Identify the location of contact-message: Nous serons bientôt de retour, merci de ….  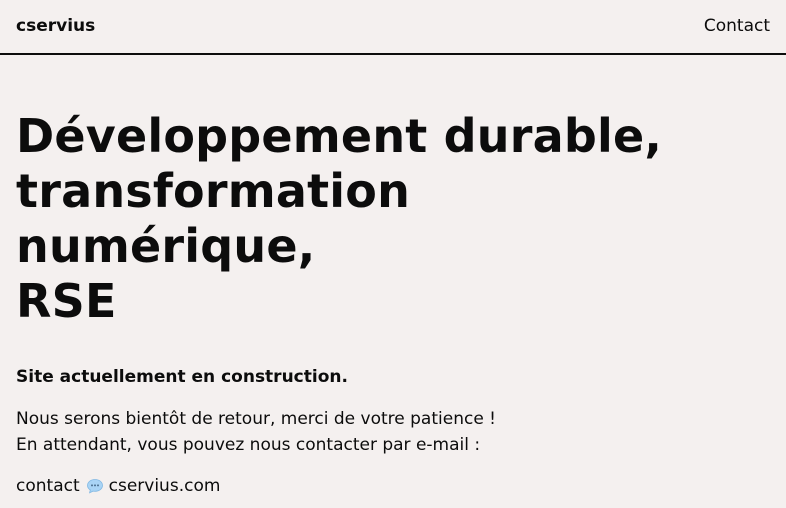
(393, 432).